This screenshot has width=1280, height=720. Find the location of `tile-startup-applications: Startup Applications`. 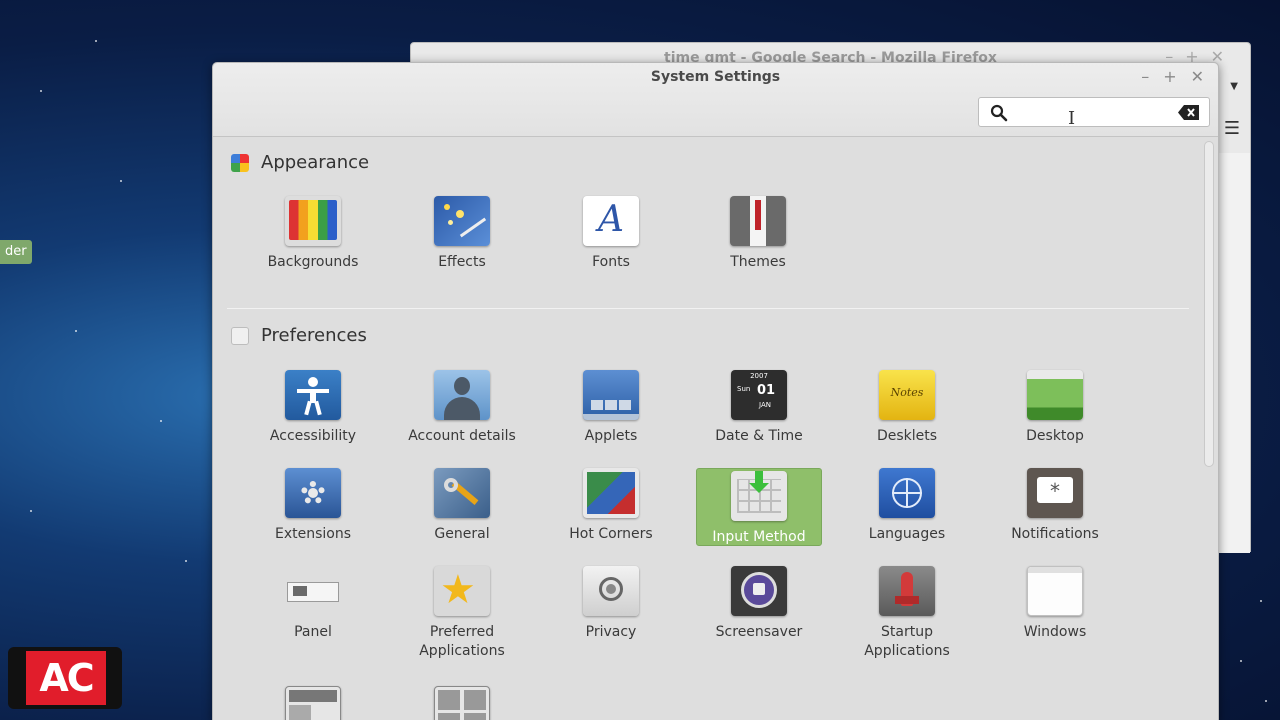

tile-startup-applications: Startup Applications is located at coordinates (907, 613).